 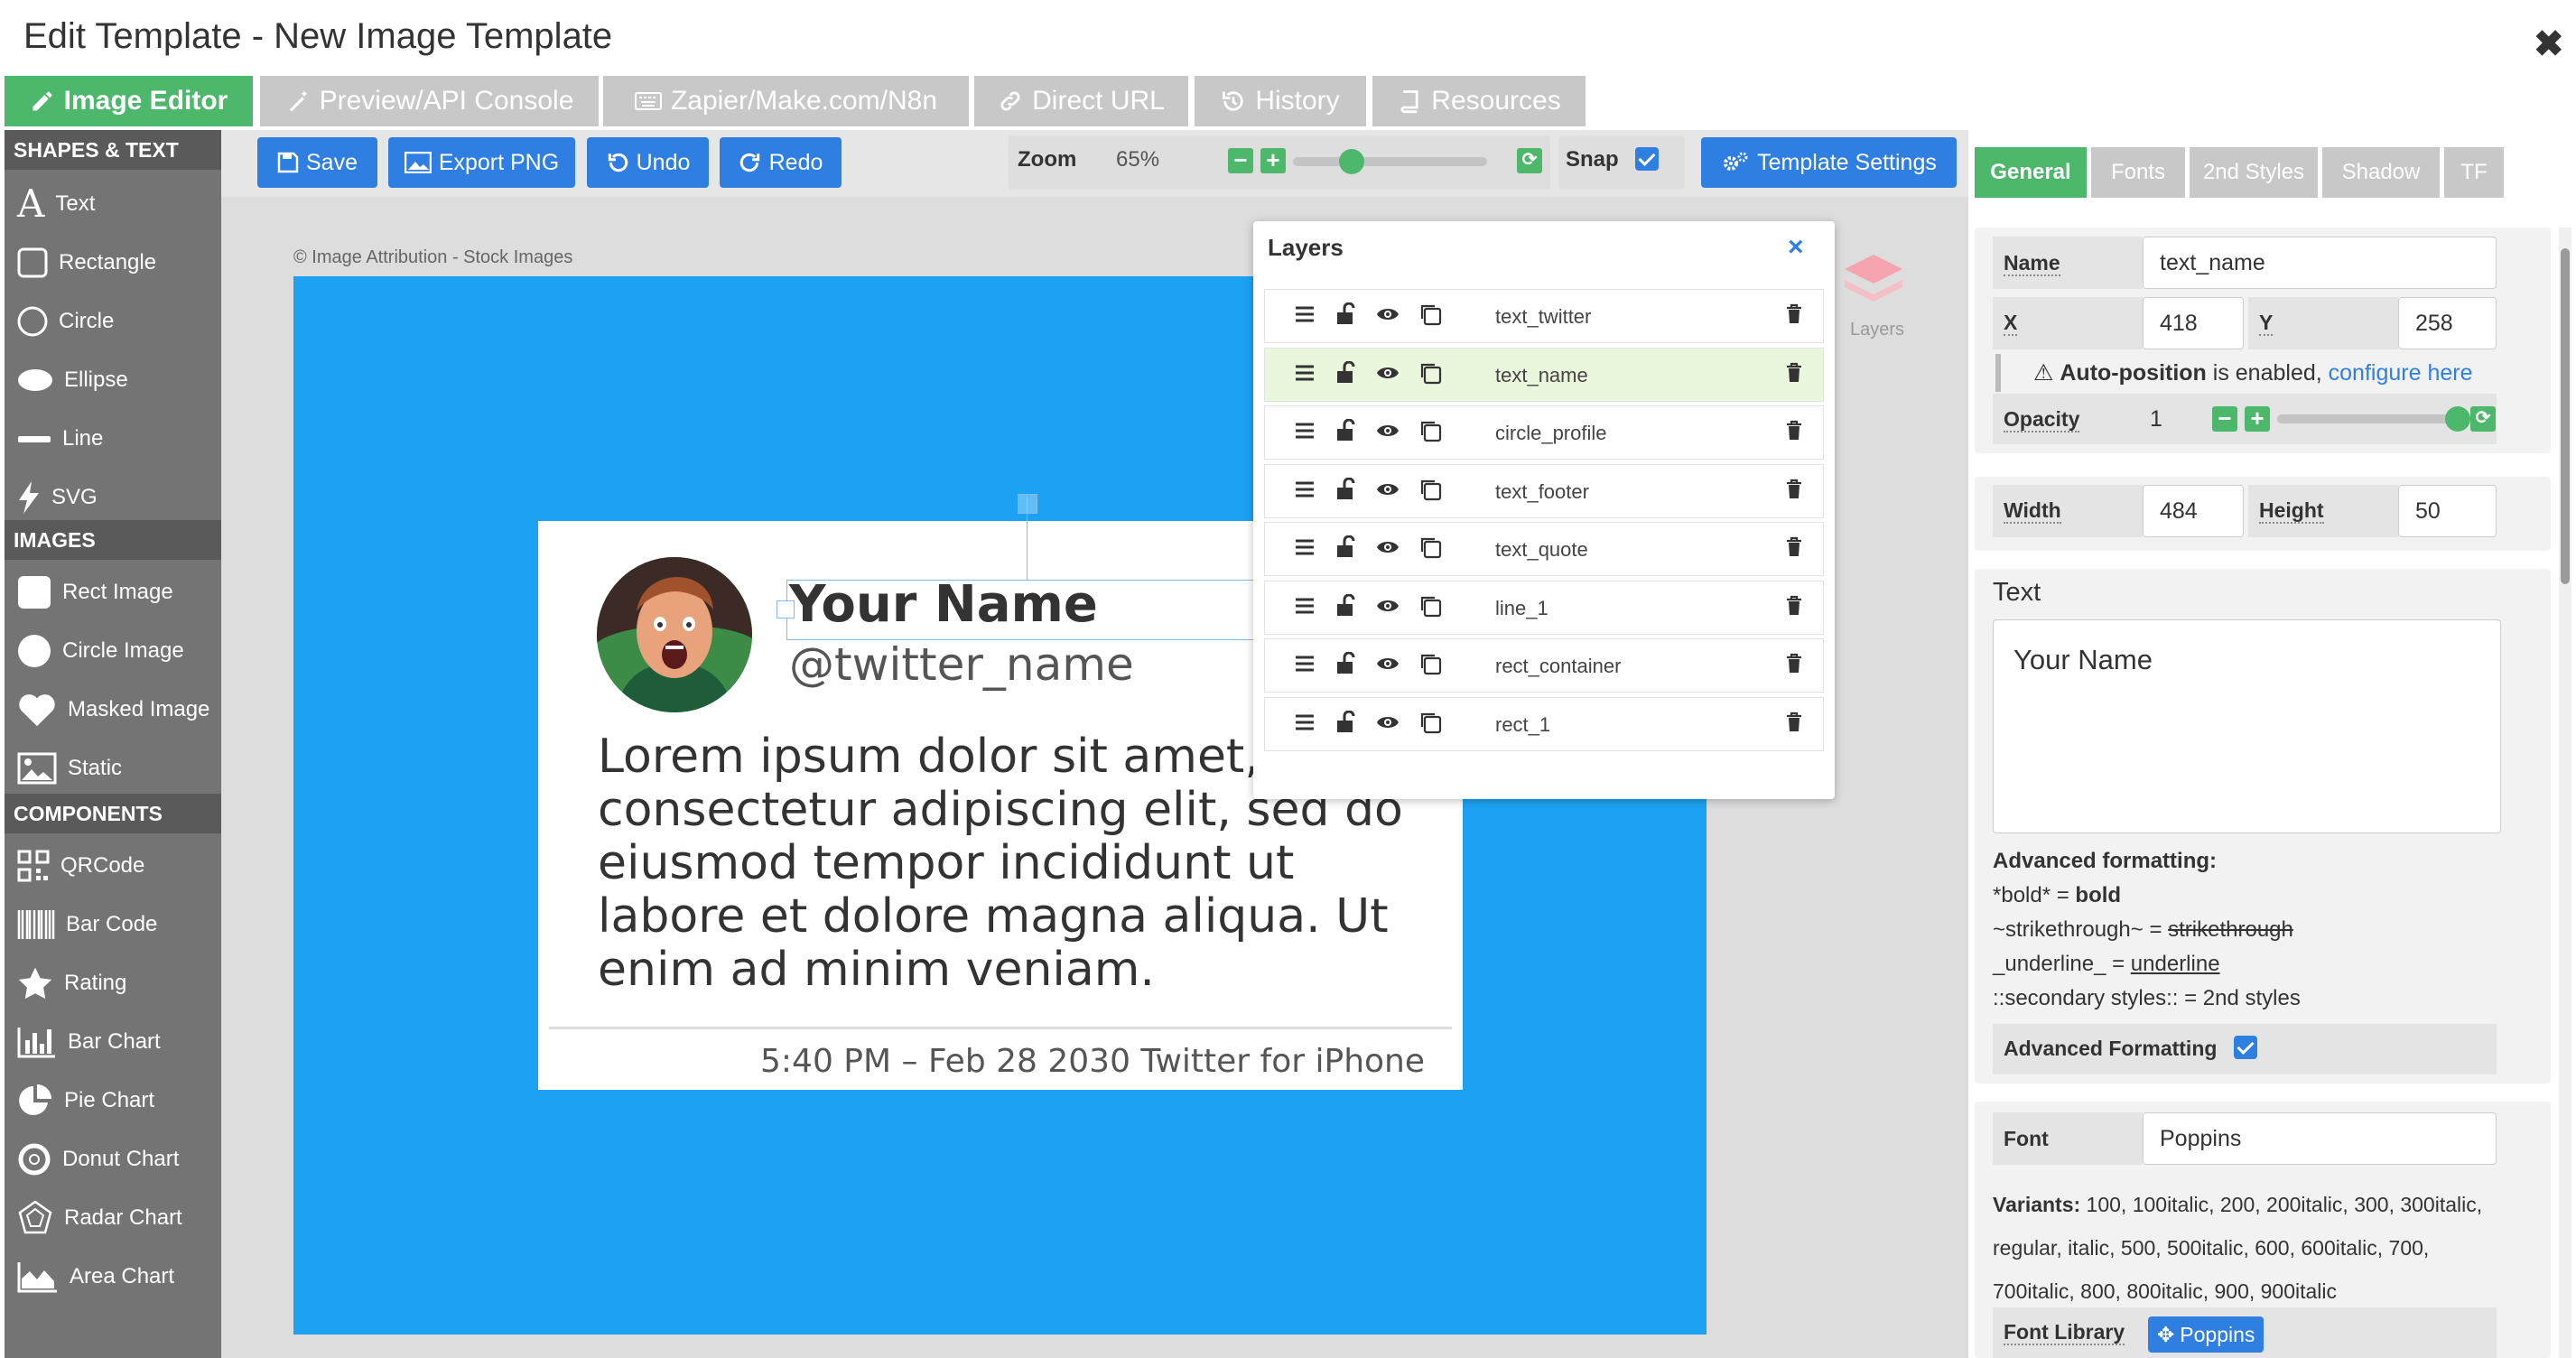 What do you see at coordinates (113, 866) in the screenshot?
I see `sidebar-item-qrcode: QRCode` at bounding box center [113, 866].